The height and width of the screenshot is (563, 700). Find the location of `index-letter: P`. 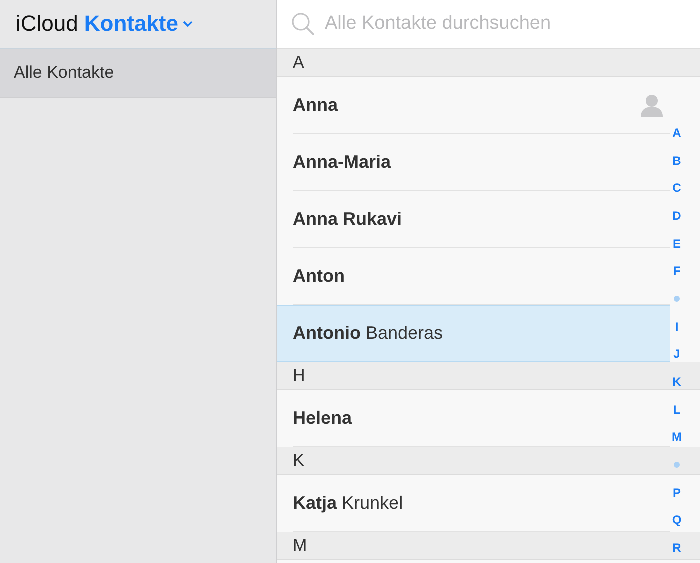

index-letter: P is located at coordinates (676, 492).